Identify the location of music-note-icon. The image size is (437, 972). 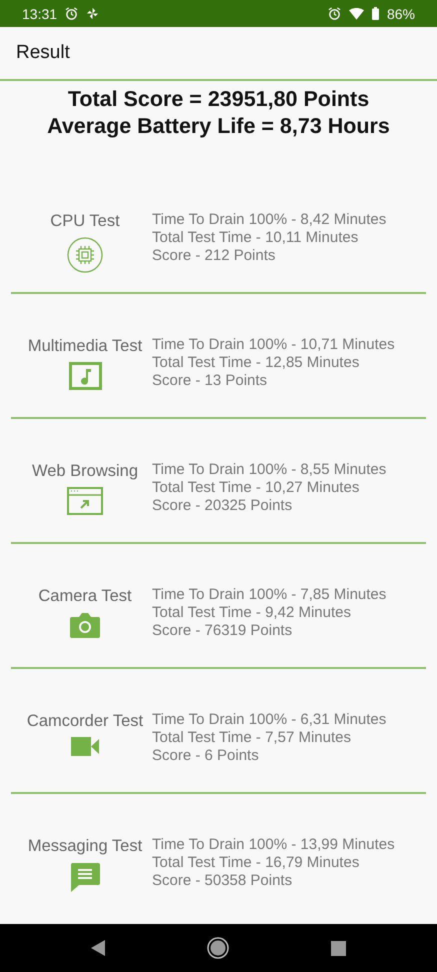
(85, 376).